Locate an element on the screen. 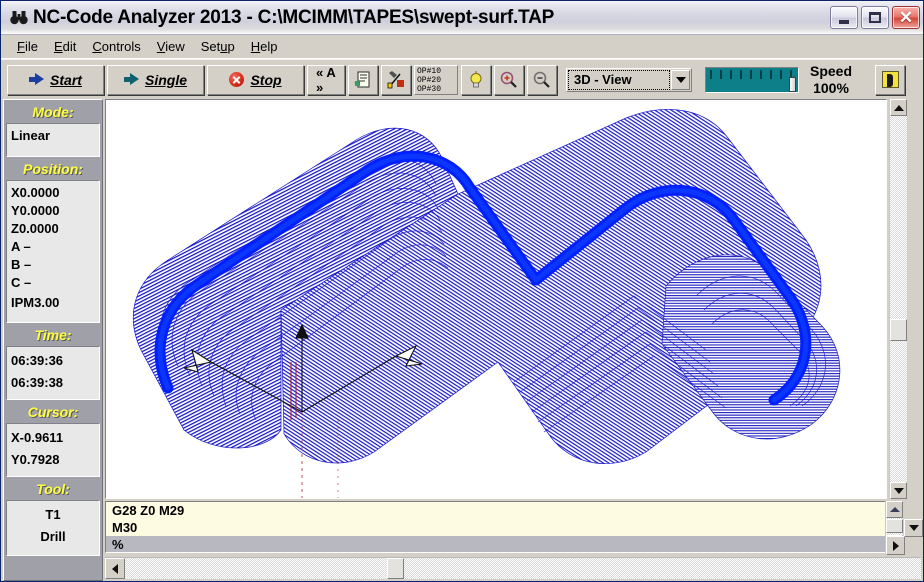 This screenshot has width=924, height=582. position-z: Z0.0000 is located at coordinates (35, 228).